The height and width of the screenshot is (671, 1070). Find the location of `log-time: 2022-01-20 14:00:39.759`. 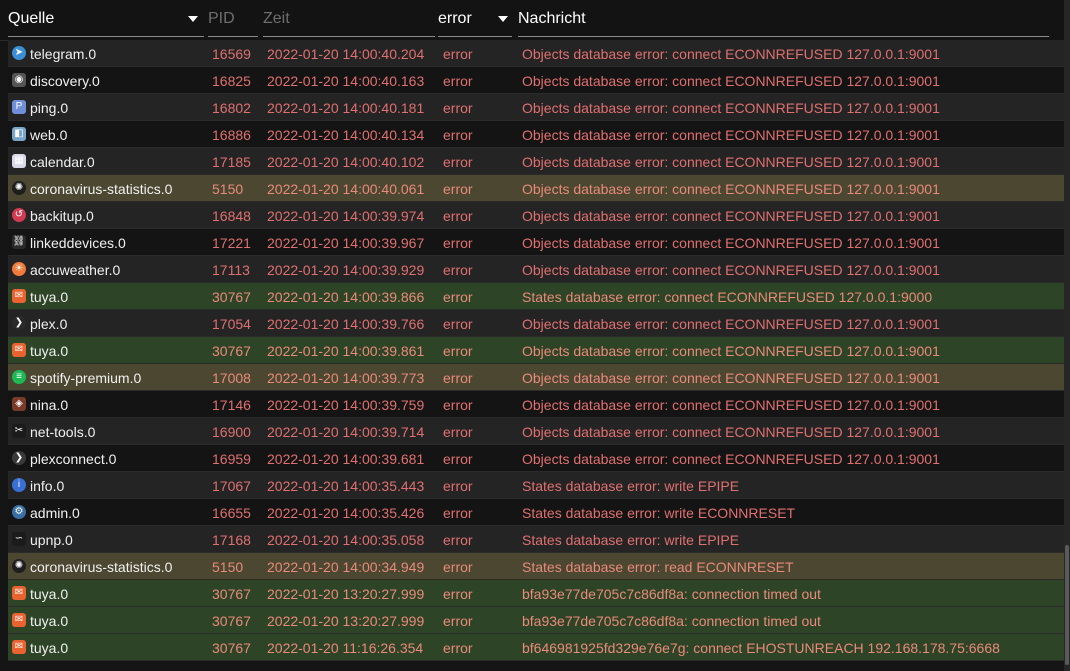

log-time: 2022-01-20 14:00:39.759 is located at coordinates (346, 405).